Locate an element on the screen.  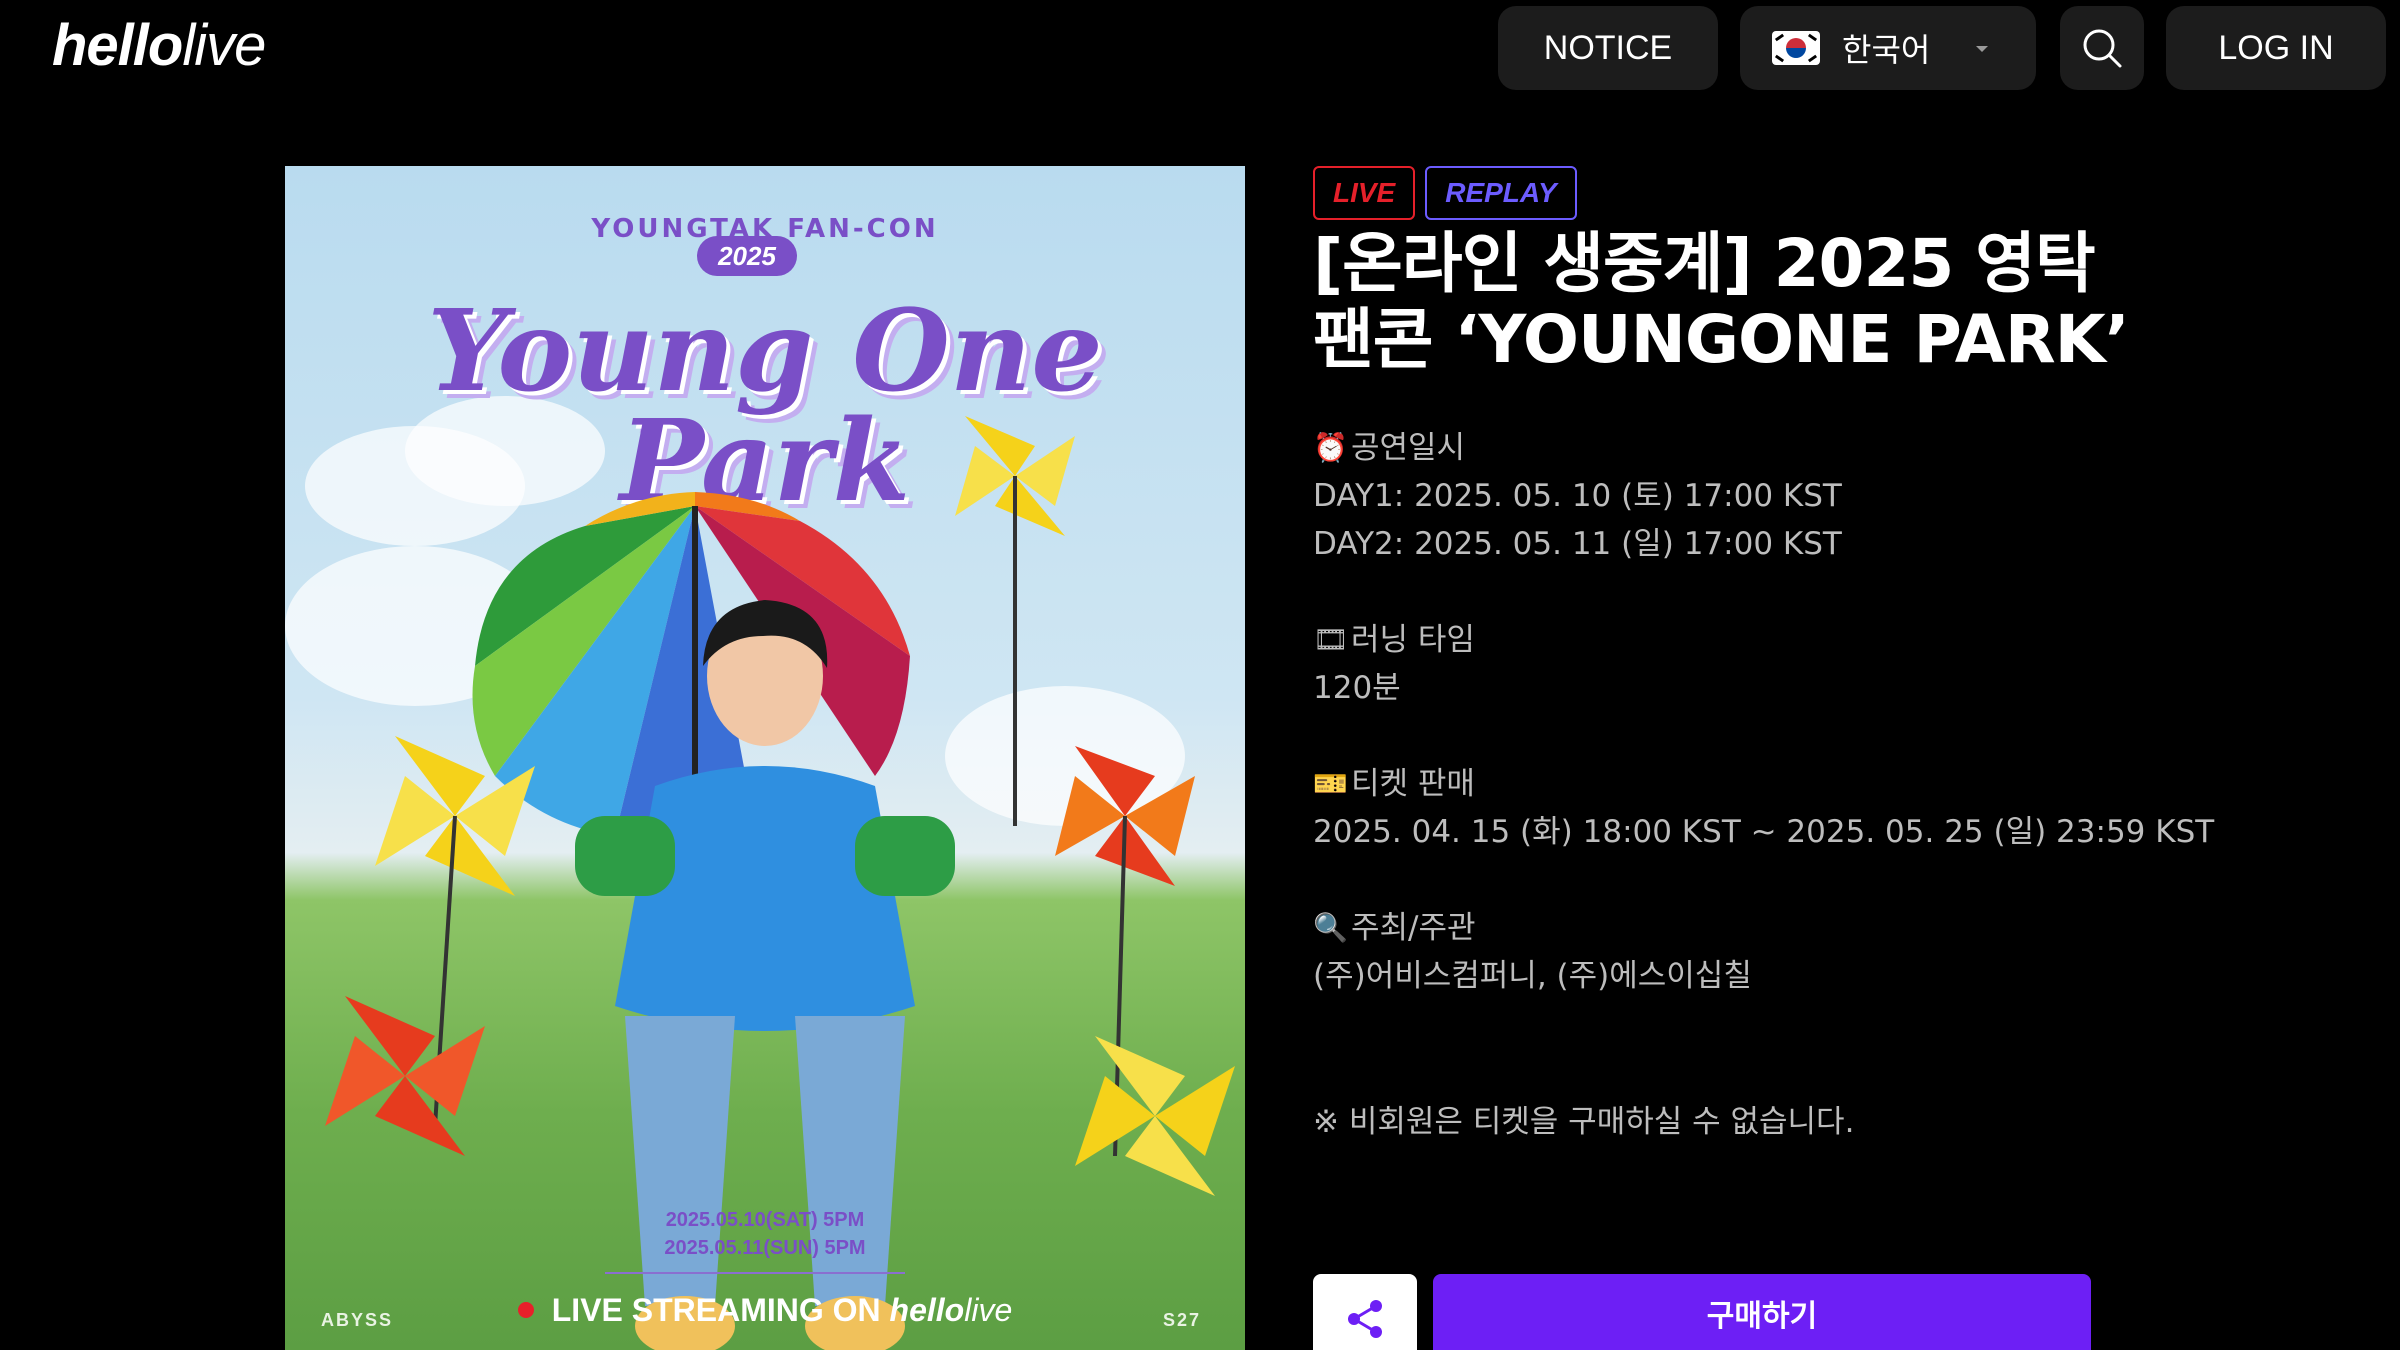
login-button: LOG IN is located at coordinates (2276, 48).